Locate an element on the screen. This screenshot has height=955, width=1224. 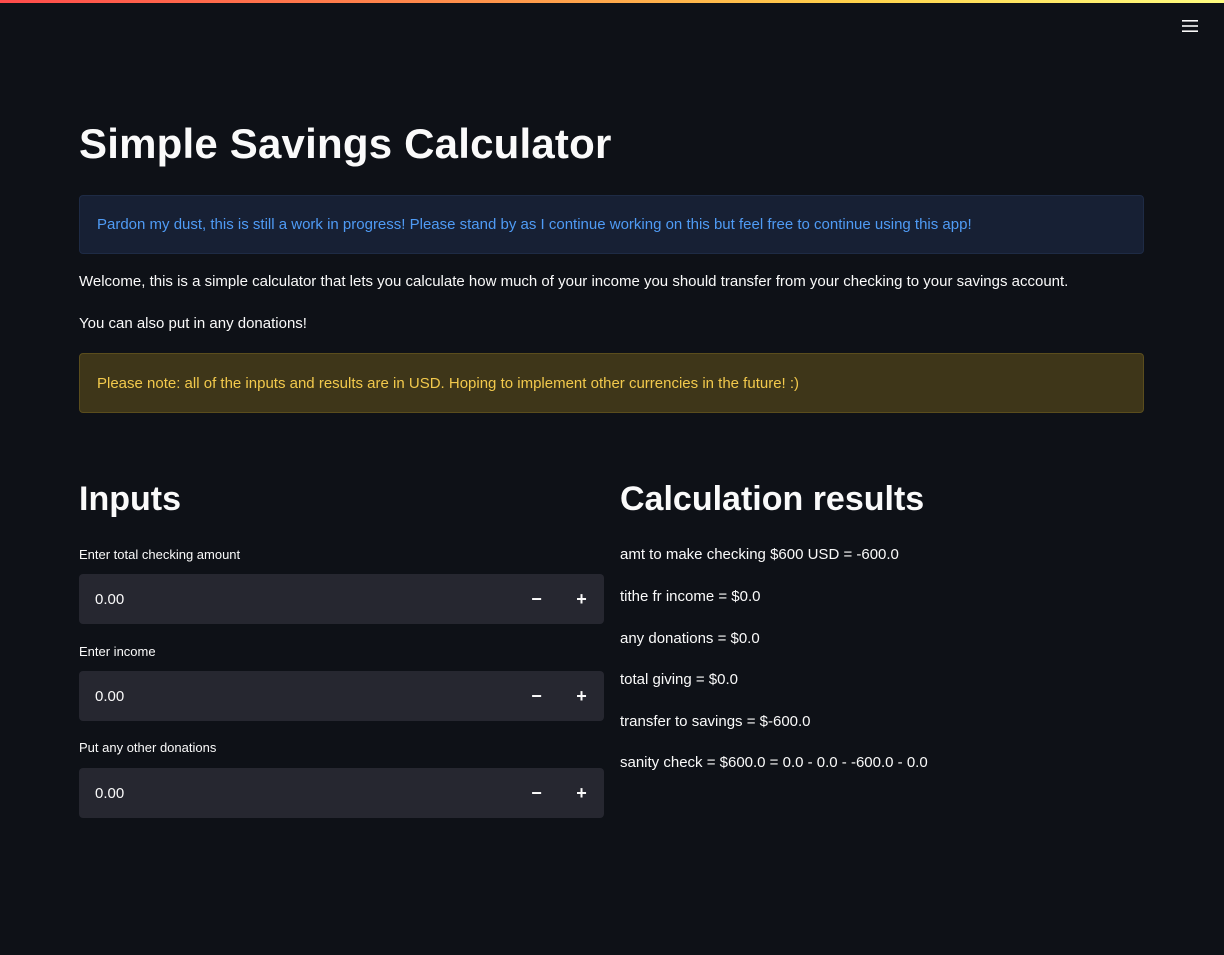
income-label: Enter income is located at coordinates (117, 651).